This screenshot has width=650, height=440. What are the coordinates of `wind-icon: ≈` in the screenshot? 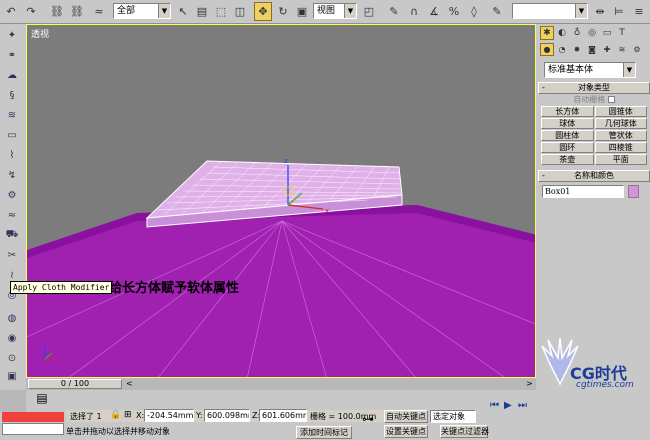 It's located at (12, 215).